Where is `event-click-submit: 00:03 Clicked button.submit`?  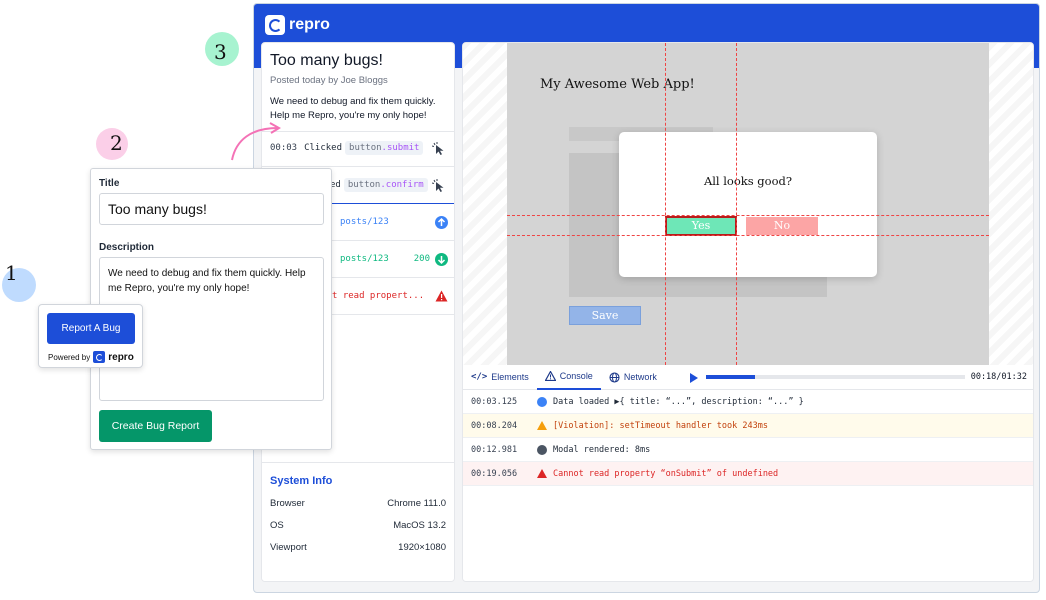
event-click-submit: 00:03 Clicked button.submit is located at coordinates (358, 148).